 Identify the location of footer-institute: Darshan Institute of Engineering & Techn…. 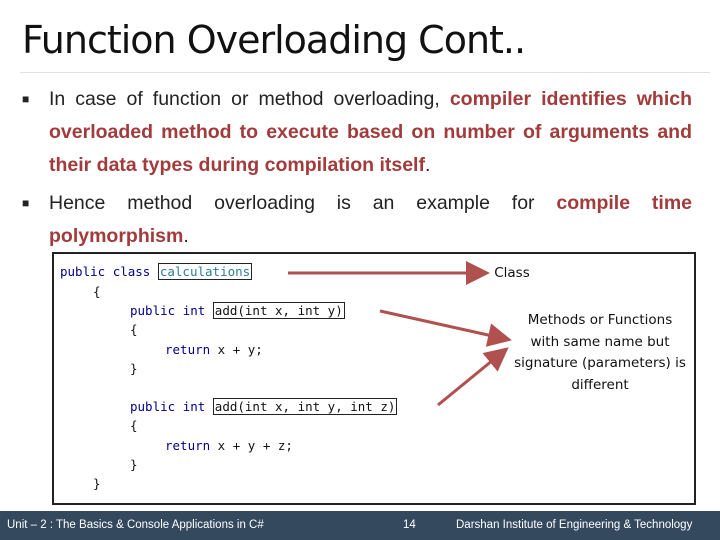
(574, 525).